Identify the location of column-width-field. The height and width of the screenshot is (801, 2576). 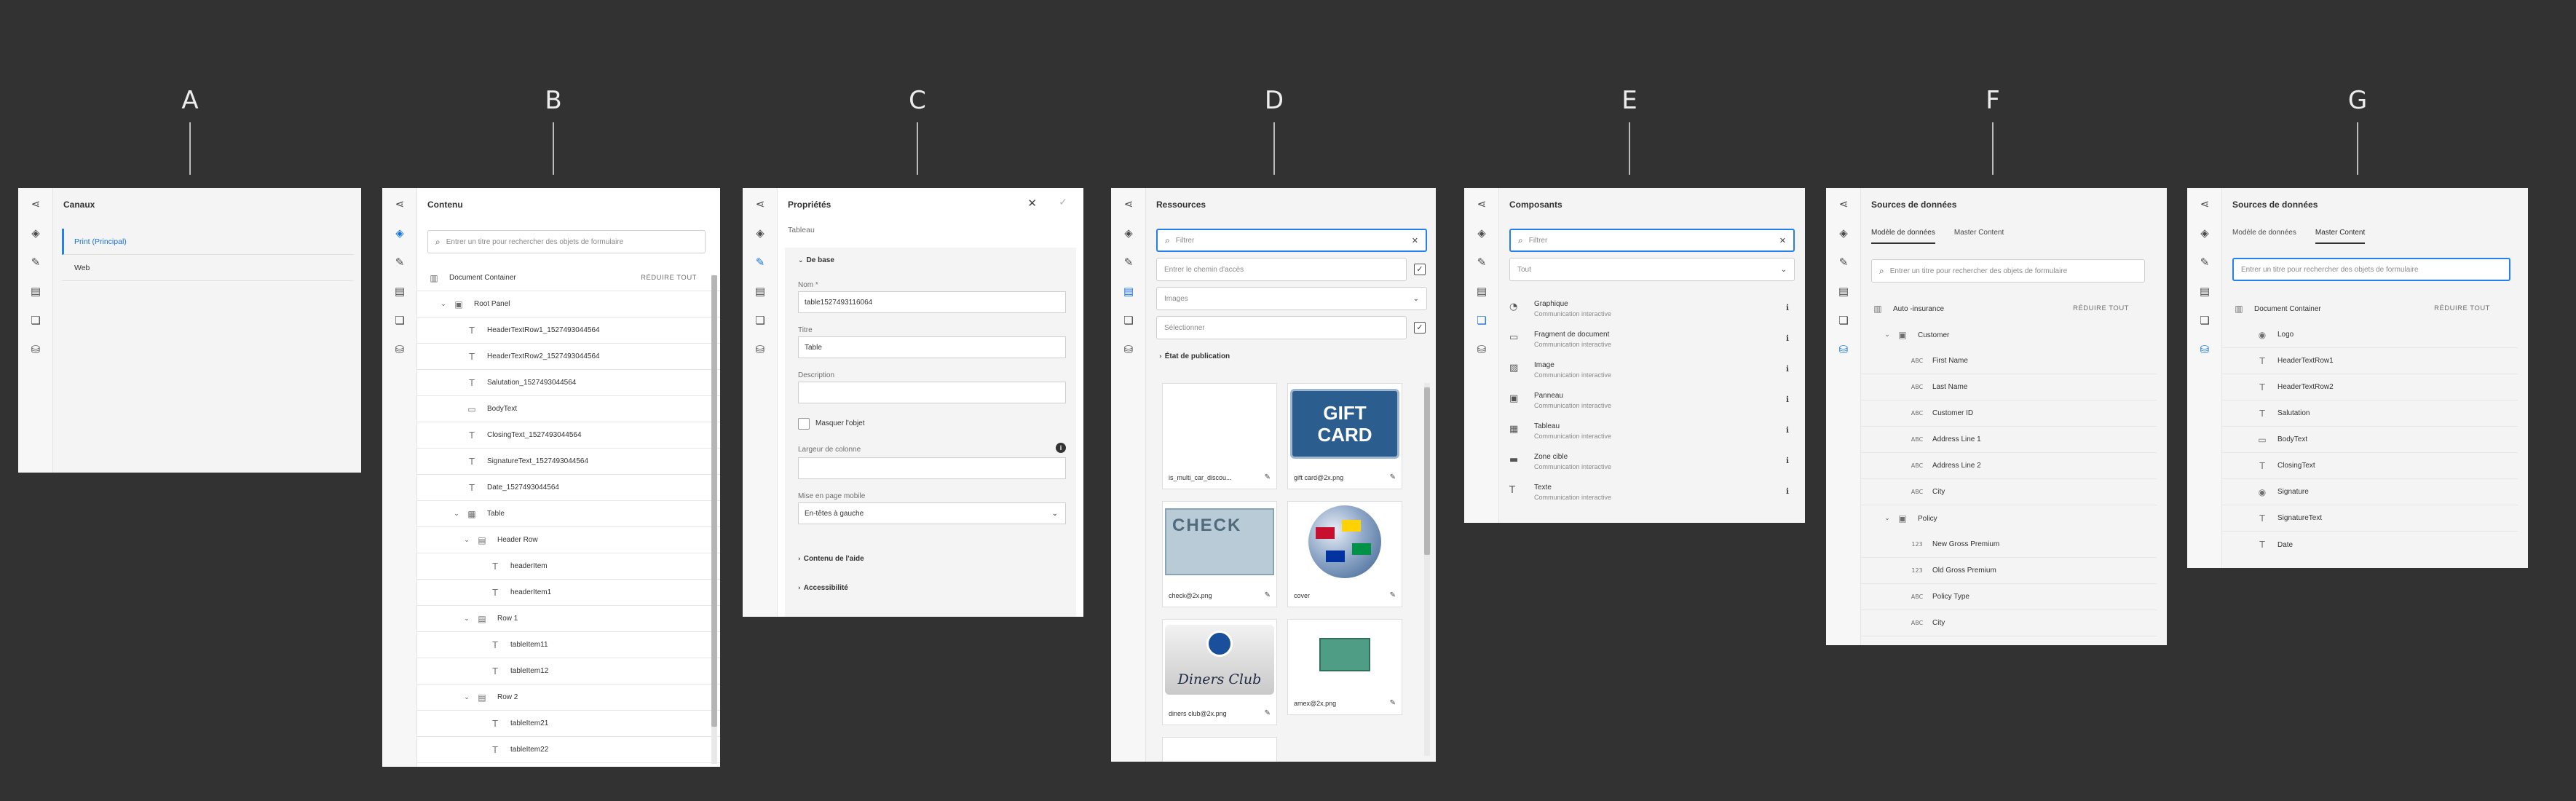
(932, 468).